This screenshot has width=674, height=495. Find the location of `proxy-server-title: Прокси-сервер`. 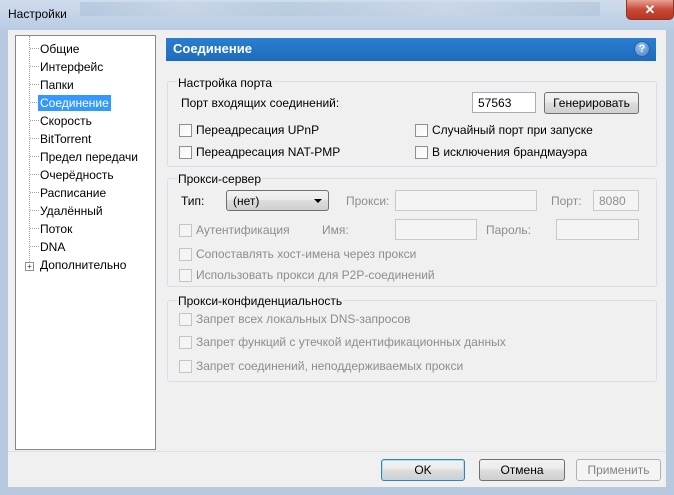

proxy-server-title: Прокси-сервер is located at coordinates (219, 179).